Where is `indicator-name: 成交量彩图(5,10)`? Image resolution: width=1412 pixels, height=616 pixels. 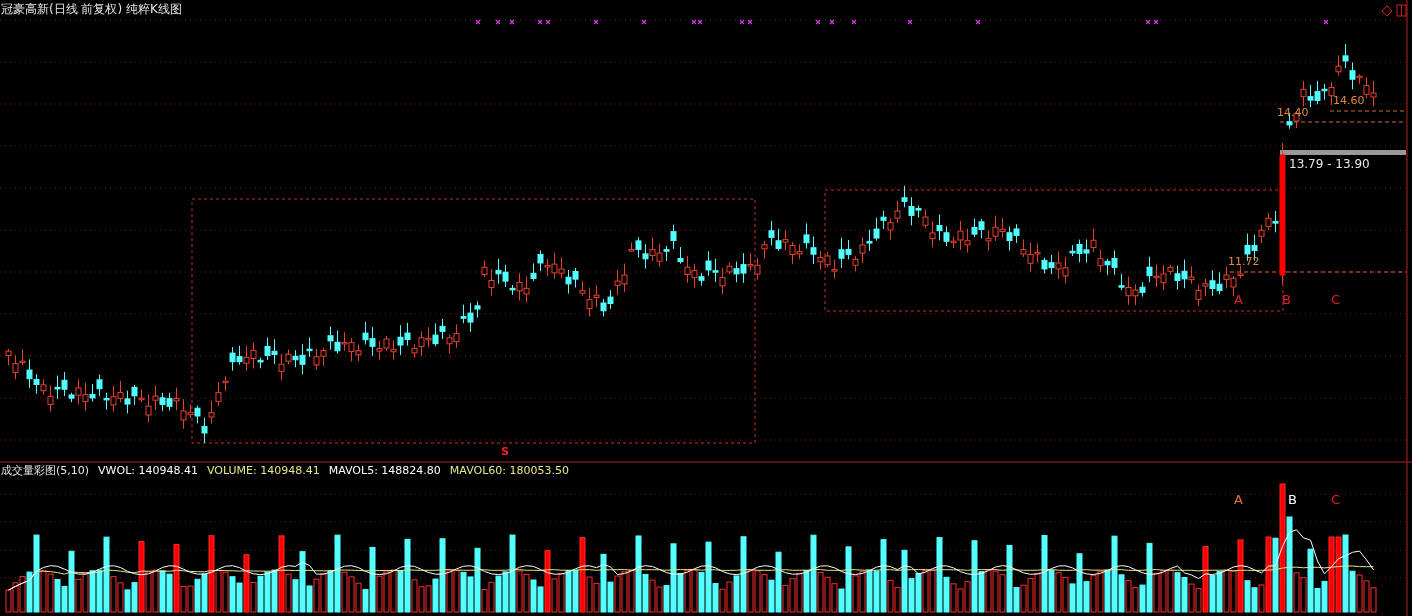
indicator-name: 成交量彩图(5,10) is located at coordinates (45, 471).